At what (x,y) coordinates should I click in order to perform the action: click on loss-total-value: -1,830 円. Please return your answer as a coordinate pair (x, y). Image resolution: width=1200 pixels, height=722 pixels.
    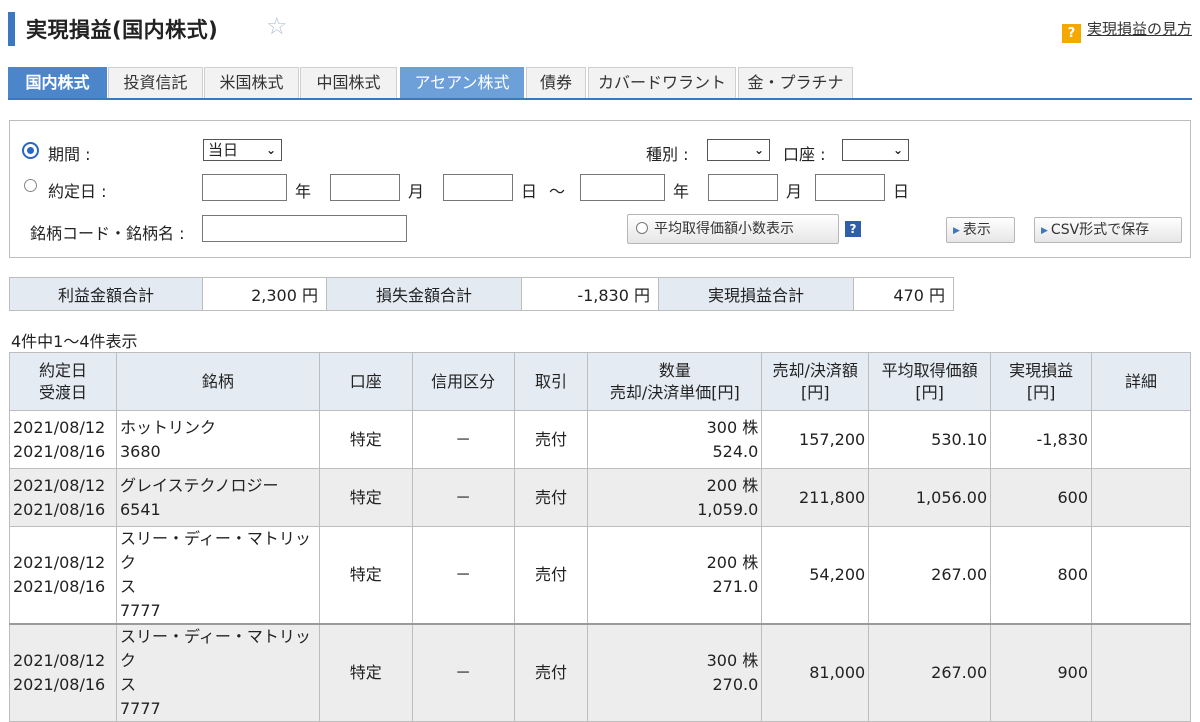
    Looking at the image, I should click on (590, 294).